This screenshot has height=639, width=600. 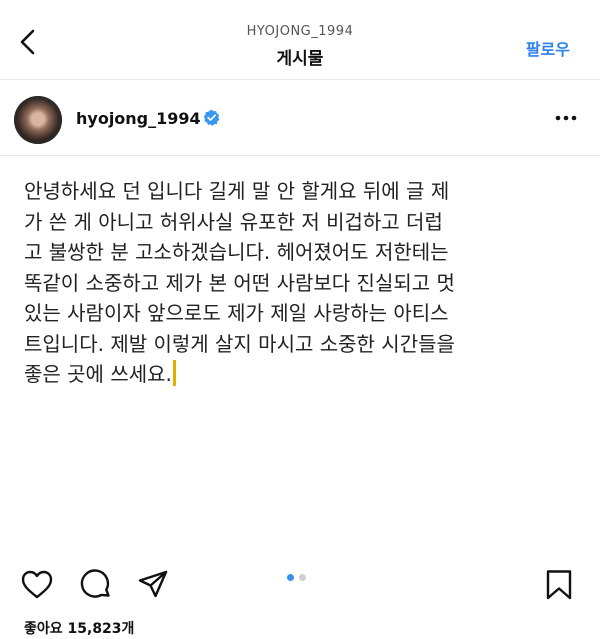 I want to click on post-username: hyojong_1994, so click(x=138, y=118).